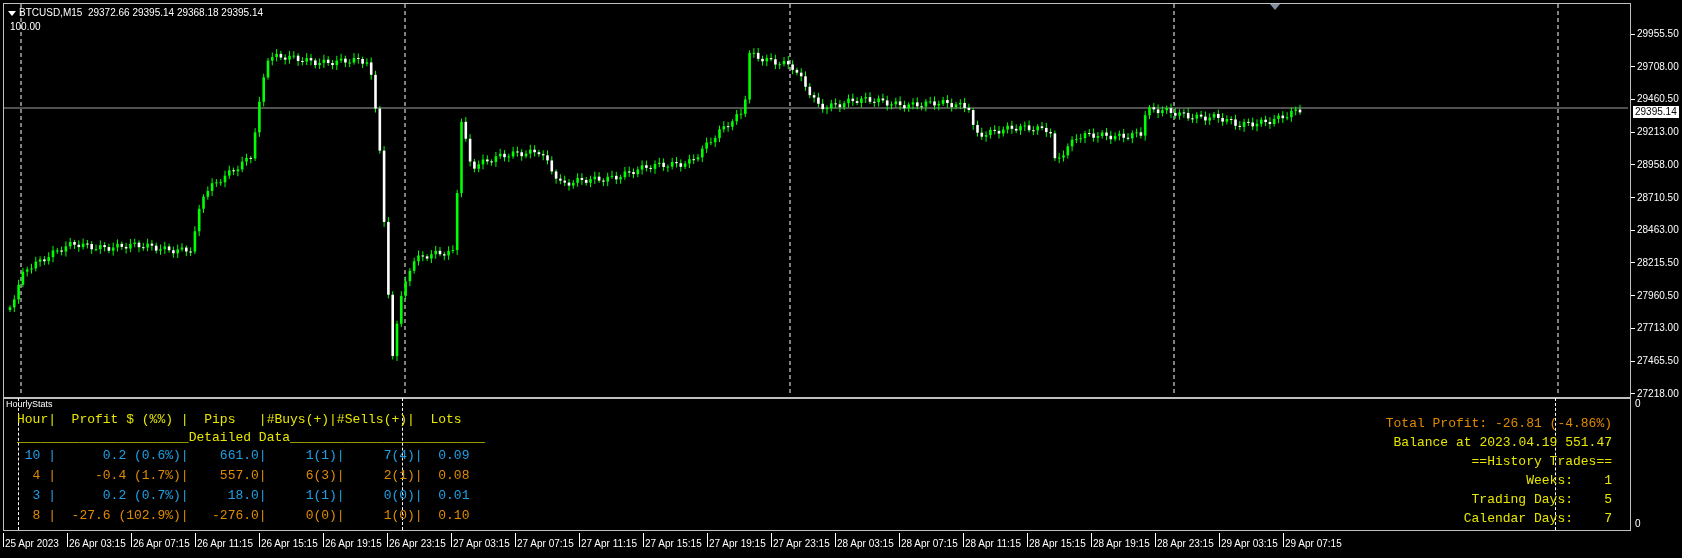  I want to click on price-label: 29213.00, so click(1658, 132).